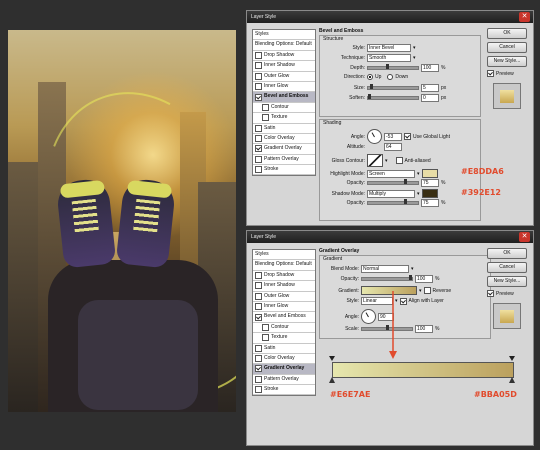  What do you see at coordinates (385, 269) in the screenshot?
I see `blend-mode-select: Normal` at bounding box center [385, 269].